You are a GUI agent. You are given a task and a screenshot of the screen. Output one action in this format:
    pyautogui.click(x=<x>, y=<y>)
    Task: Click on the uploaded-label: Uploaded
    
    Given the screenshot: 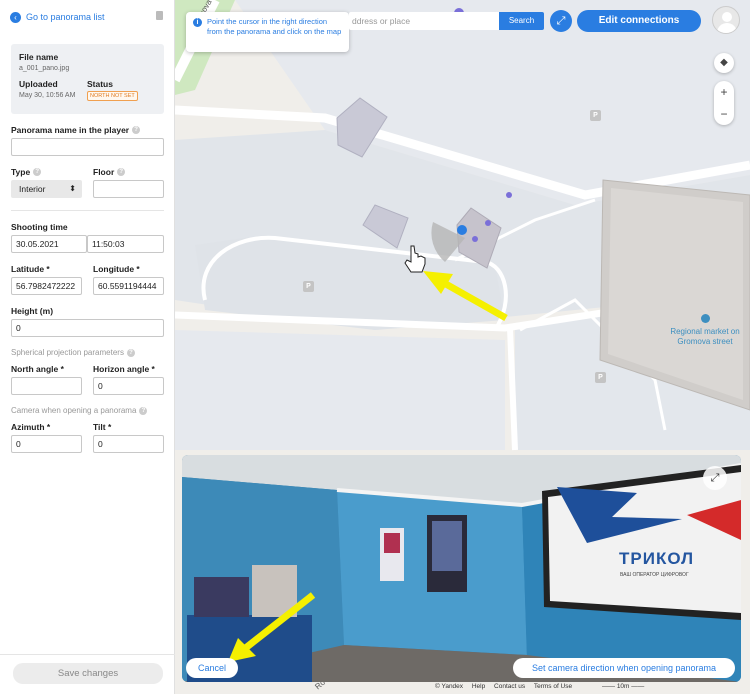 What is the action you would take?
    pyautogui.click(x=38, y=84)
    